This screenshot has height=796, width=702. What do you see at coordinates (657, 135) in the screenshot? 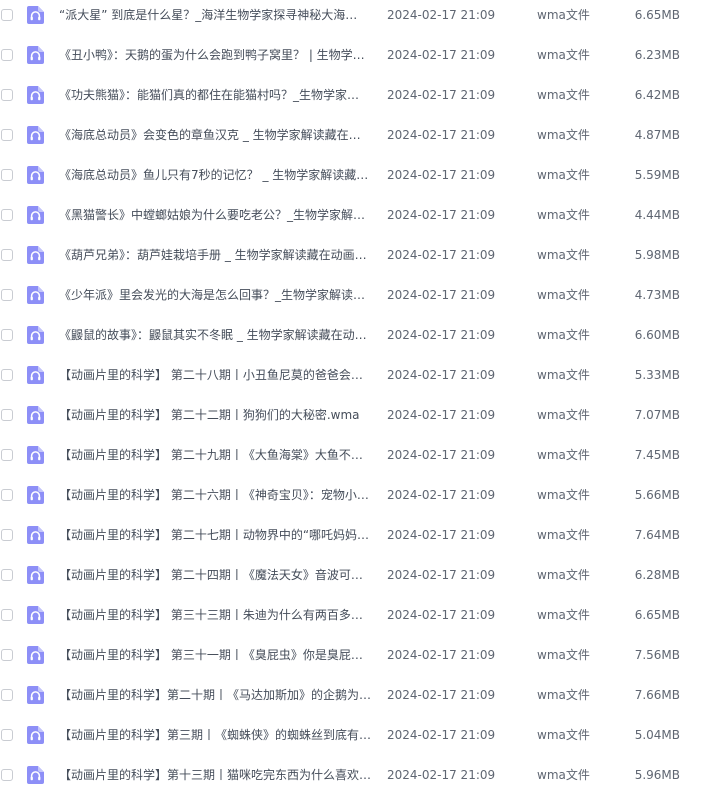
I see `file-size: 4.87MB` at bounding box center [657, 135].